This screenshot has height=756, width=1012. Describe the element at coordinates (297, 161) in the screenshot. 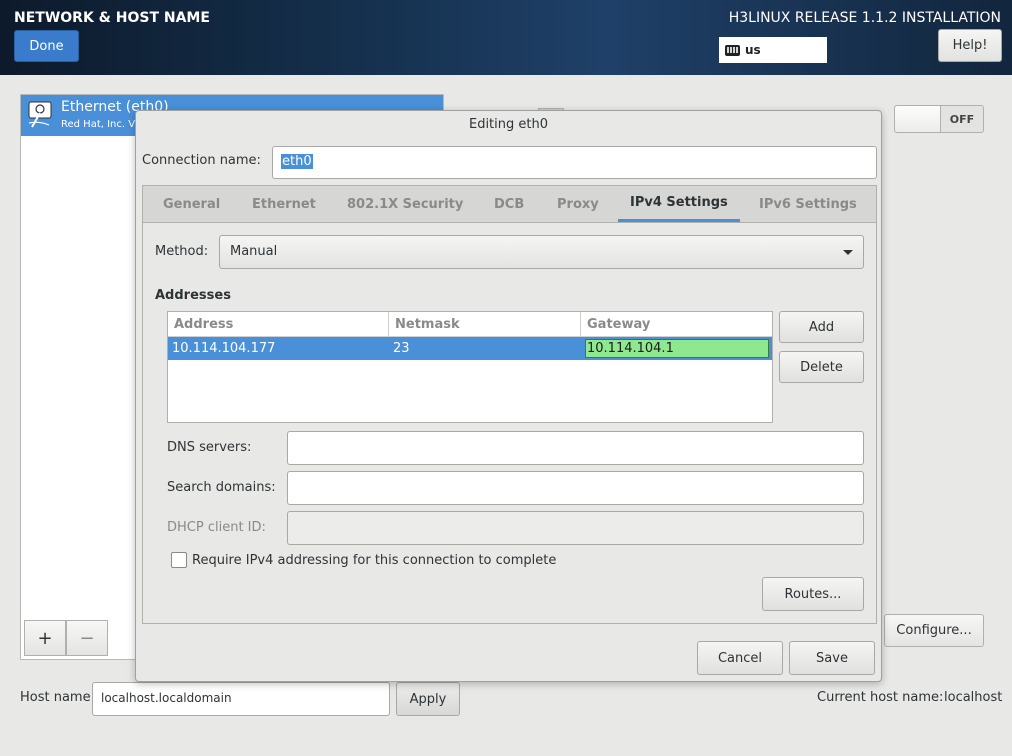

I see `connection-name-value: eth0` at that location.